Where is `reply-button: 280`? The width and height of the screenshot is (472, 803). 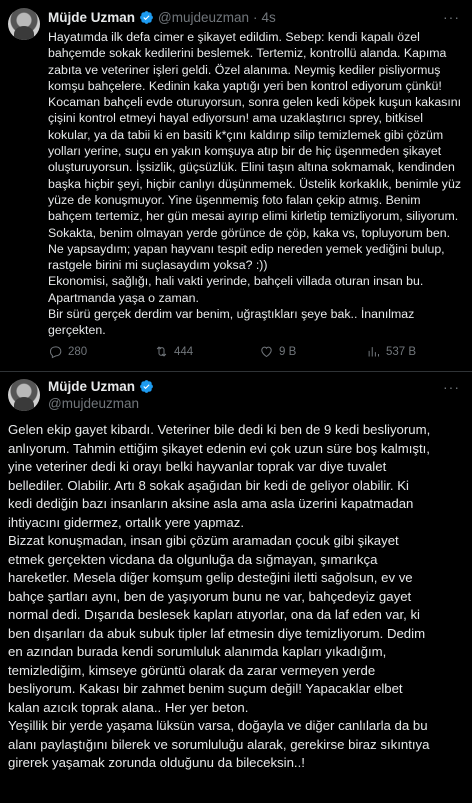
reply-button: 280 is located at coordinates (67, 351).